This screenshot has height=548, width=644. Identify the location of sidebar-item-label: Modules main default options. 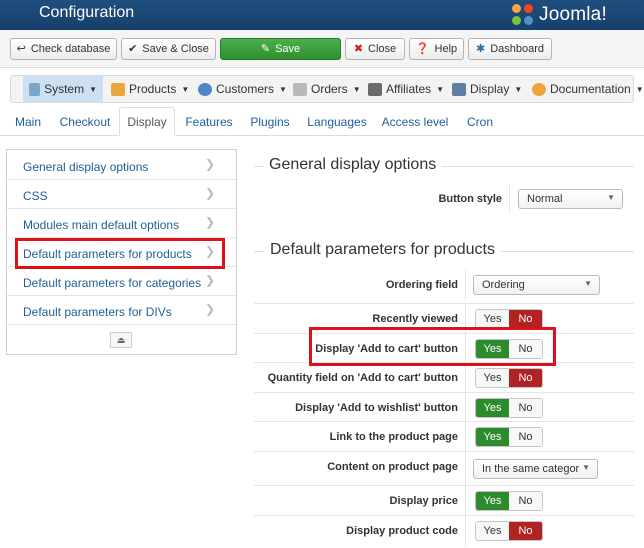
(101, 225).